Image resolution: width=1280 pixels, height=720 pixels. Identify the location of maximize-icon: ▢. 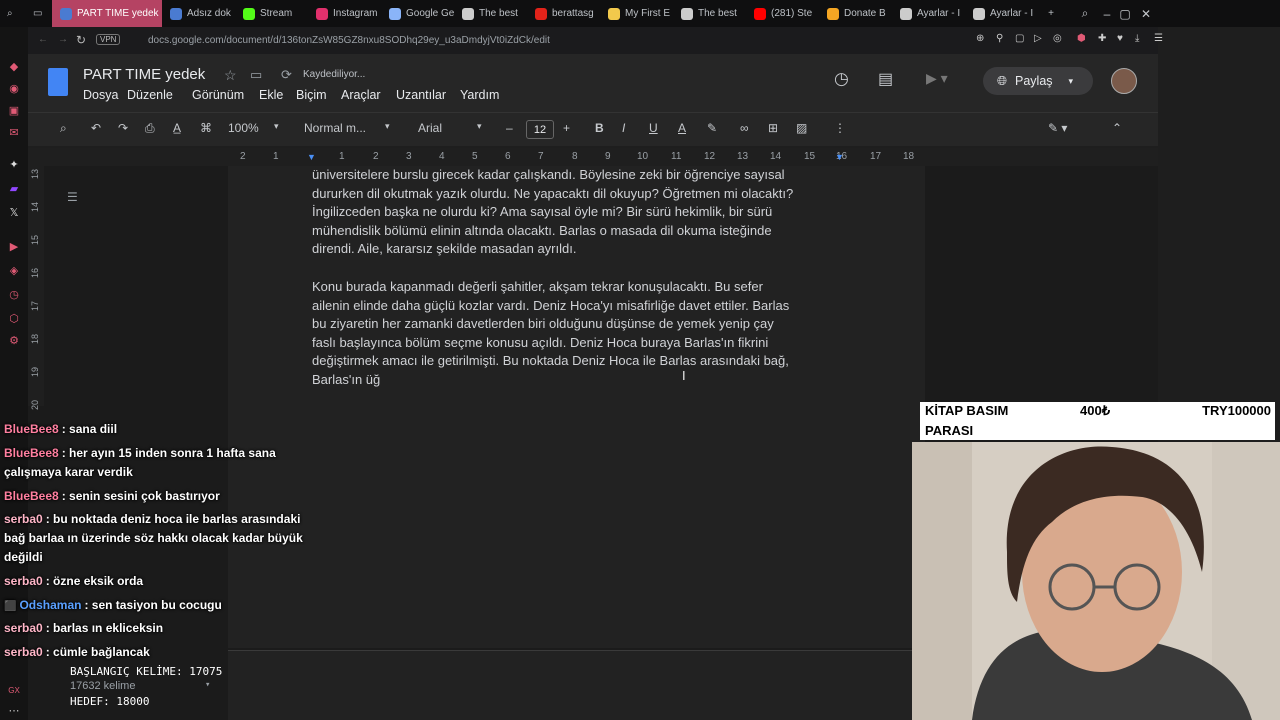
(1125, 13).